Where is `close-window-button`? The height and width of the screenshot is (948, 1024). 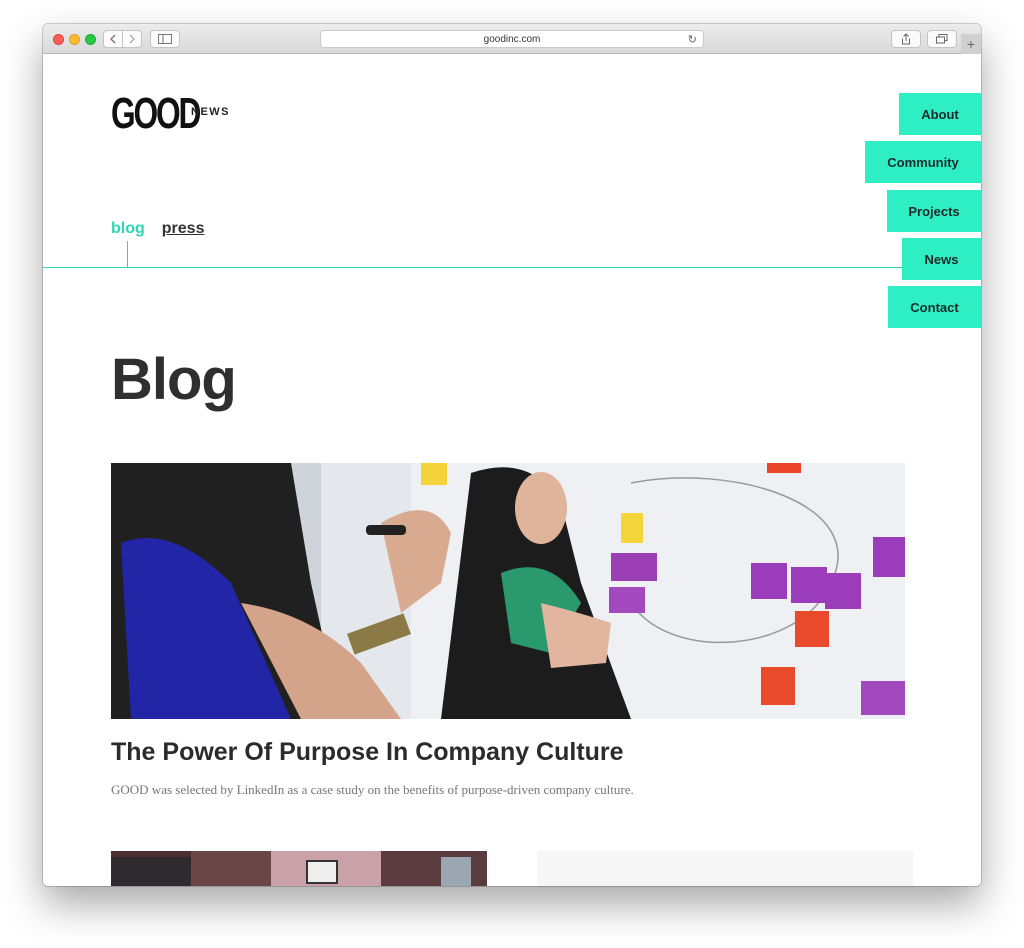
close-window-button is located at coordinates (58, 39).